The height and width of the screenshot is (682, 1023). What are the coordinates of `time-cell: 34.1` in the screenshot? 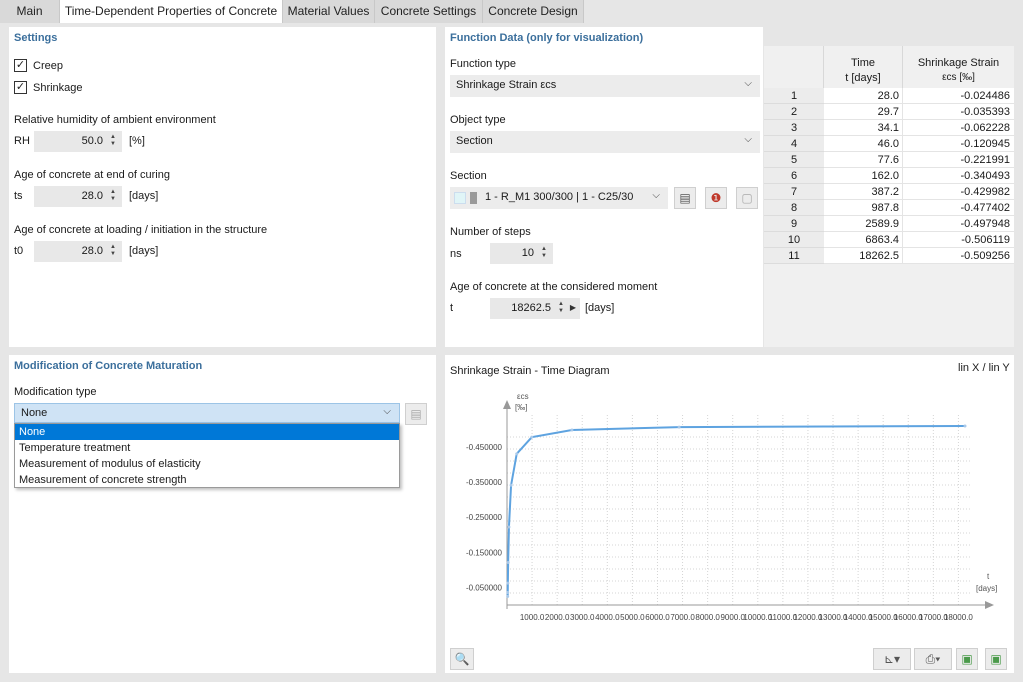 It's located at (863, 128).